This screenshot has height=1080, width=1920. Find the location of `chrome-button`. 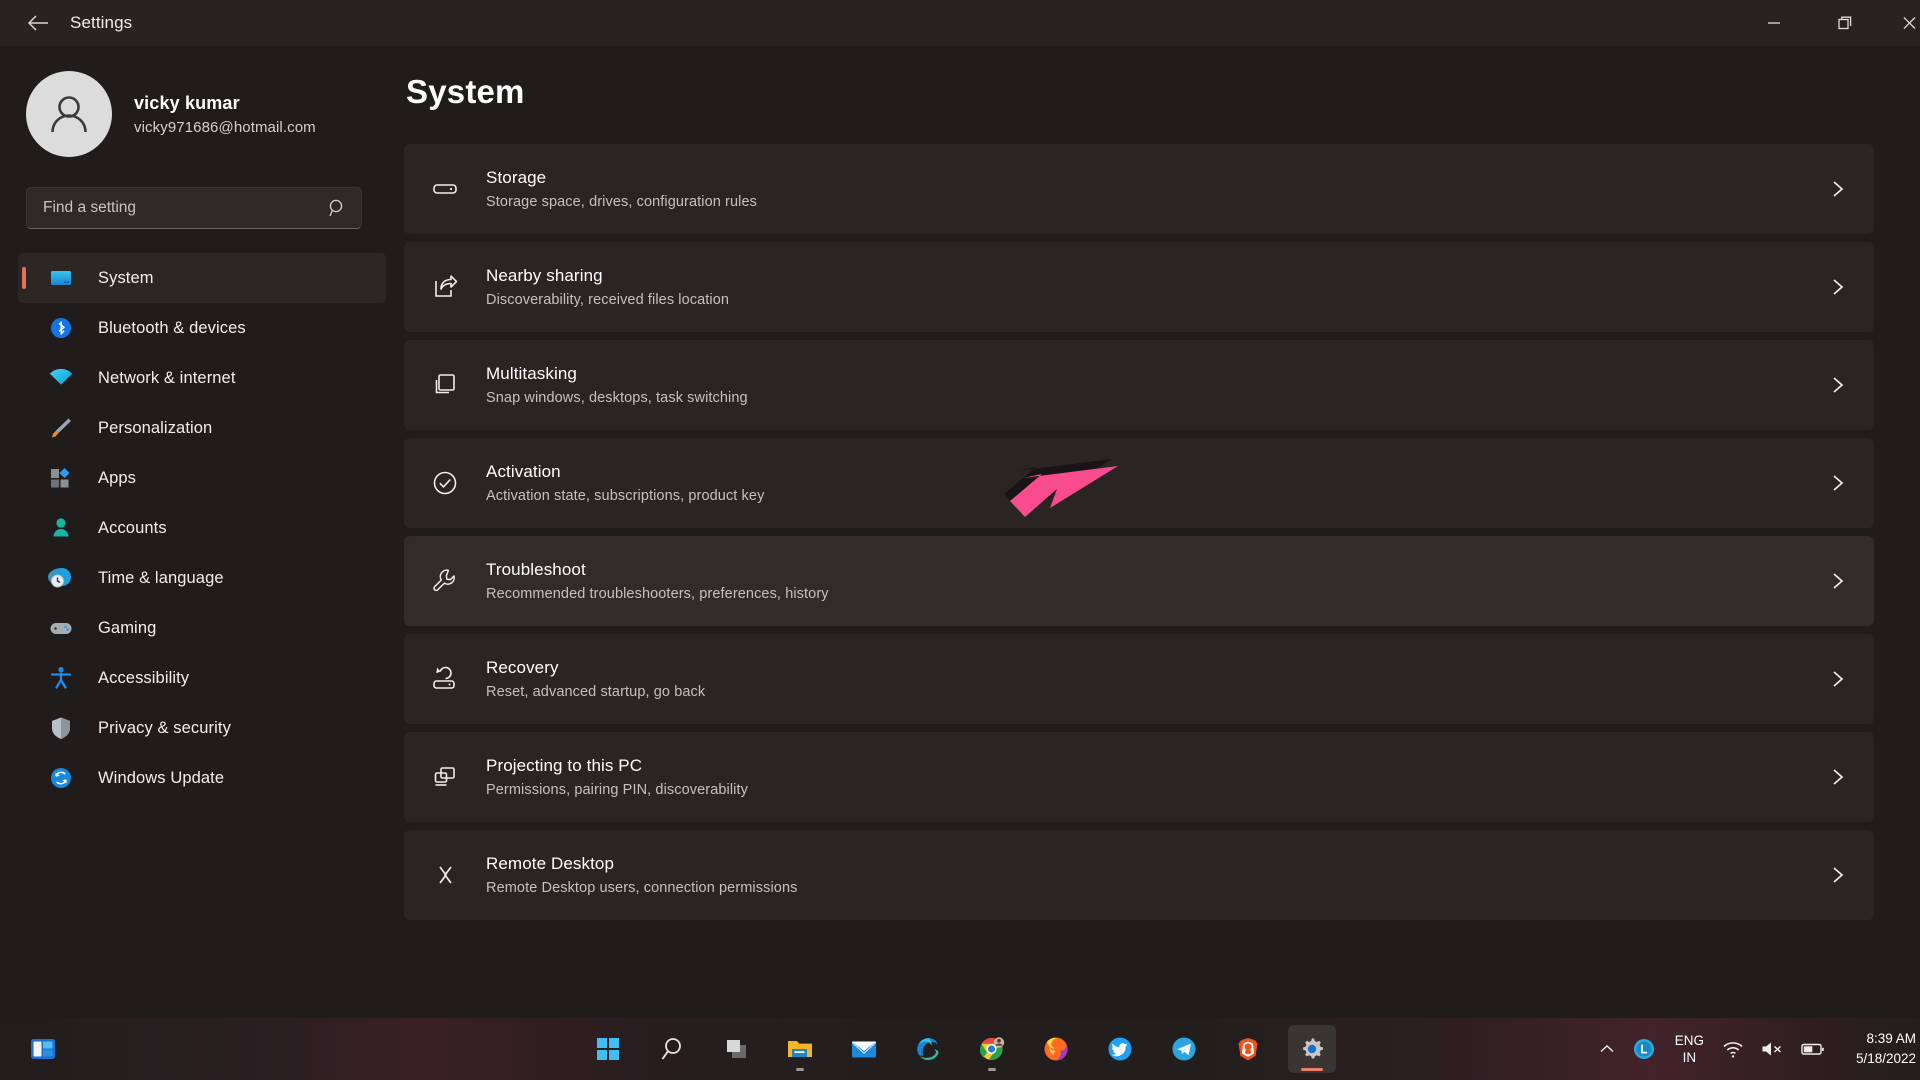

chrome-button is located at coordinates (992, 1049).